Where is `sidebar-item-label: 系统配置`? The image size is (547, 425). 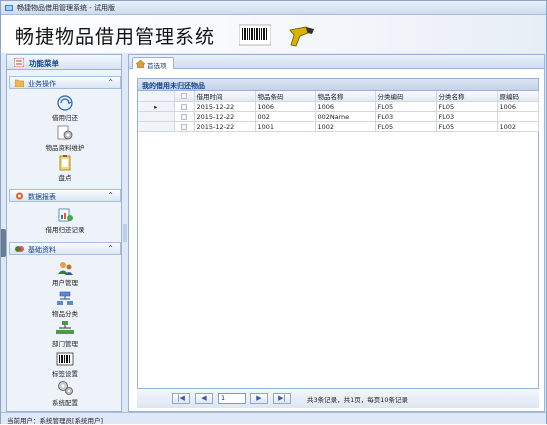 sidebar-item-label: 系统配置 is located at coordinates (65, 403).